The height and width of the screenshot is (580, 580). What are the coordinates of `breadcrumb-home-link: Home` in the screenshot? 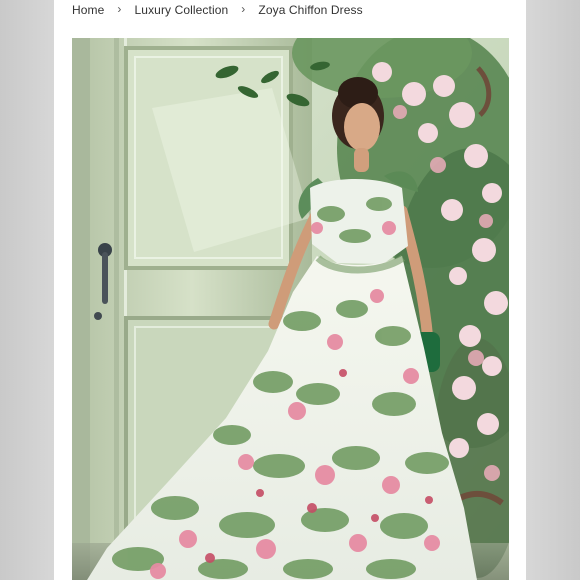 It's located at (88, 10).